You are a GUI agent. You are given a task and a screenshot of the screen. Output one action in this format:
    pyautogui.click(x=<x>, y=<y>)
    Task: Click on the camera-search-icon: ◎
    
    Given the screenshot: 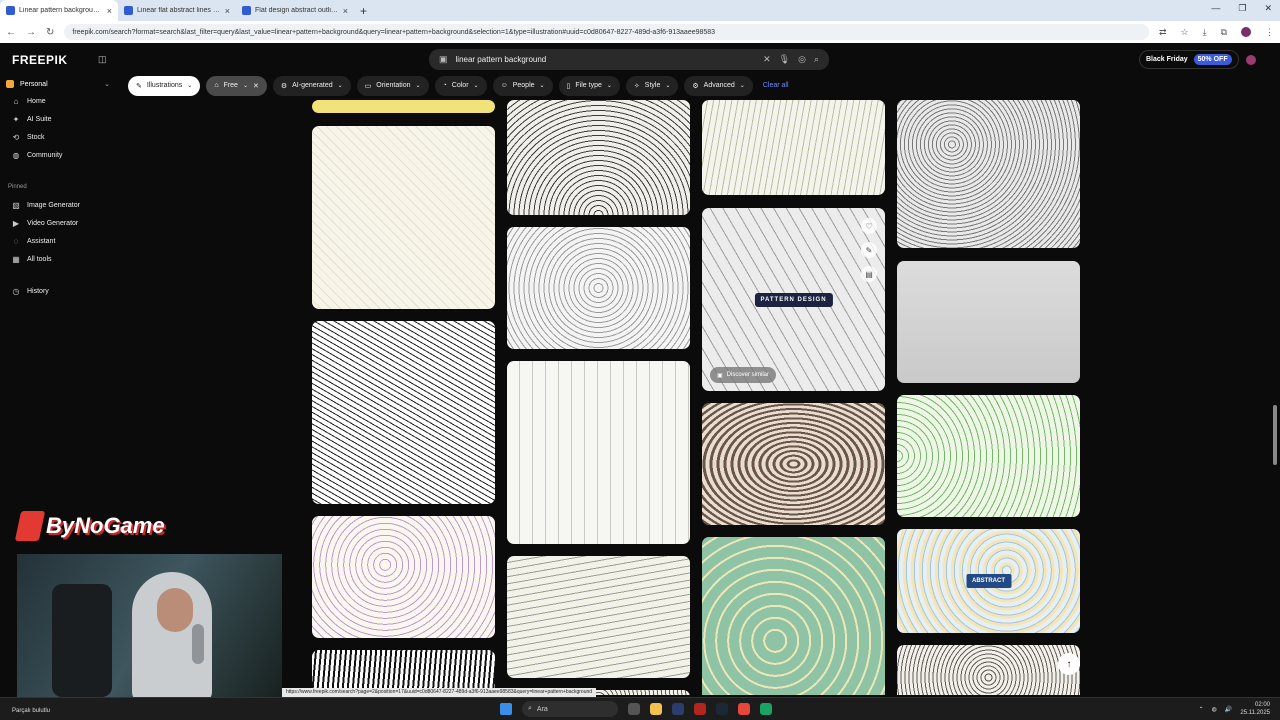 What is the action you would take?
    pyautogui.click(x=802, y=59)
    